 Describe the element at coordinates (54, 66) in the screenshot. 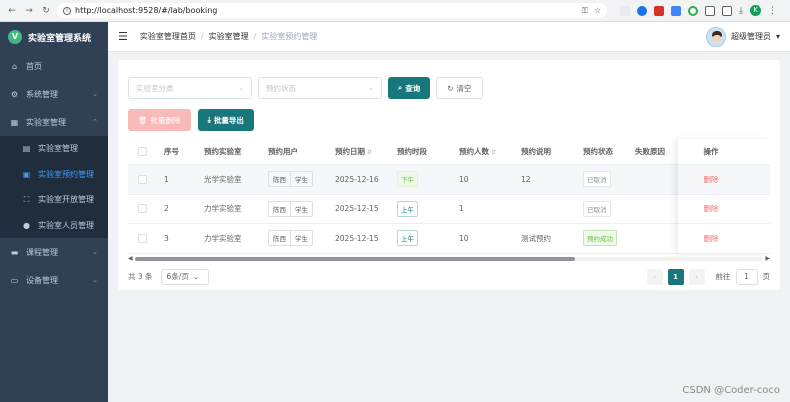

I see `sidebar-item-home: ⌂ 首页` at that location.